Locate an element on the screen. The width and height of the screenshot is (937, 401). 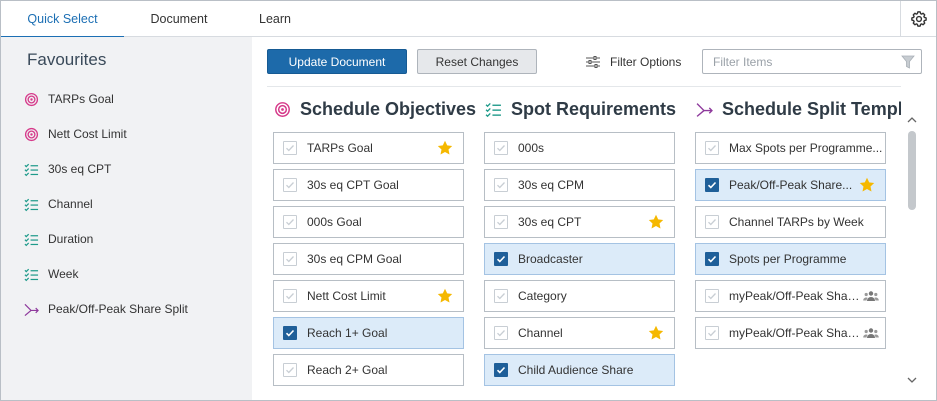
option-item: Child Audience Share is located at coordinates (579, 370).